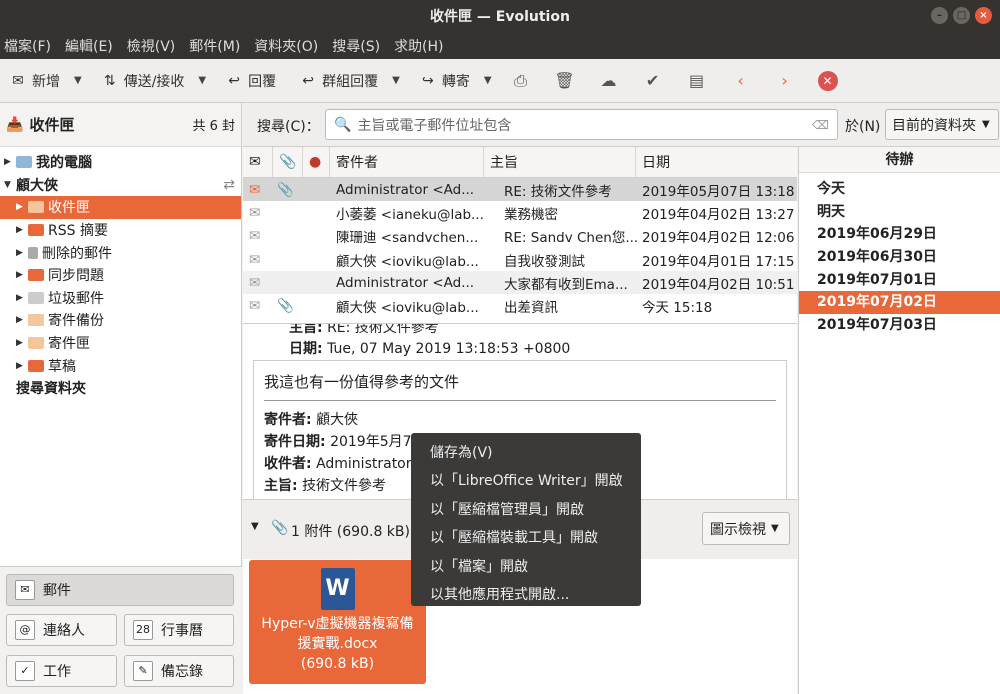 The height and width of the screenshot is (694, 1000). What do you see at coordinates (526, 481) in the screenshot?
I see `menu-item-open-libreoffice: 以「LibreOffice Writer」開啟` at bounding box center [526, 481].